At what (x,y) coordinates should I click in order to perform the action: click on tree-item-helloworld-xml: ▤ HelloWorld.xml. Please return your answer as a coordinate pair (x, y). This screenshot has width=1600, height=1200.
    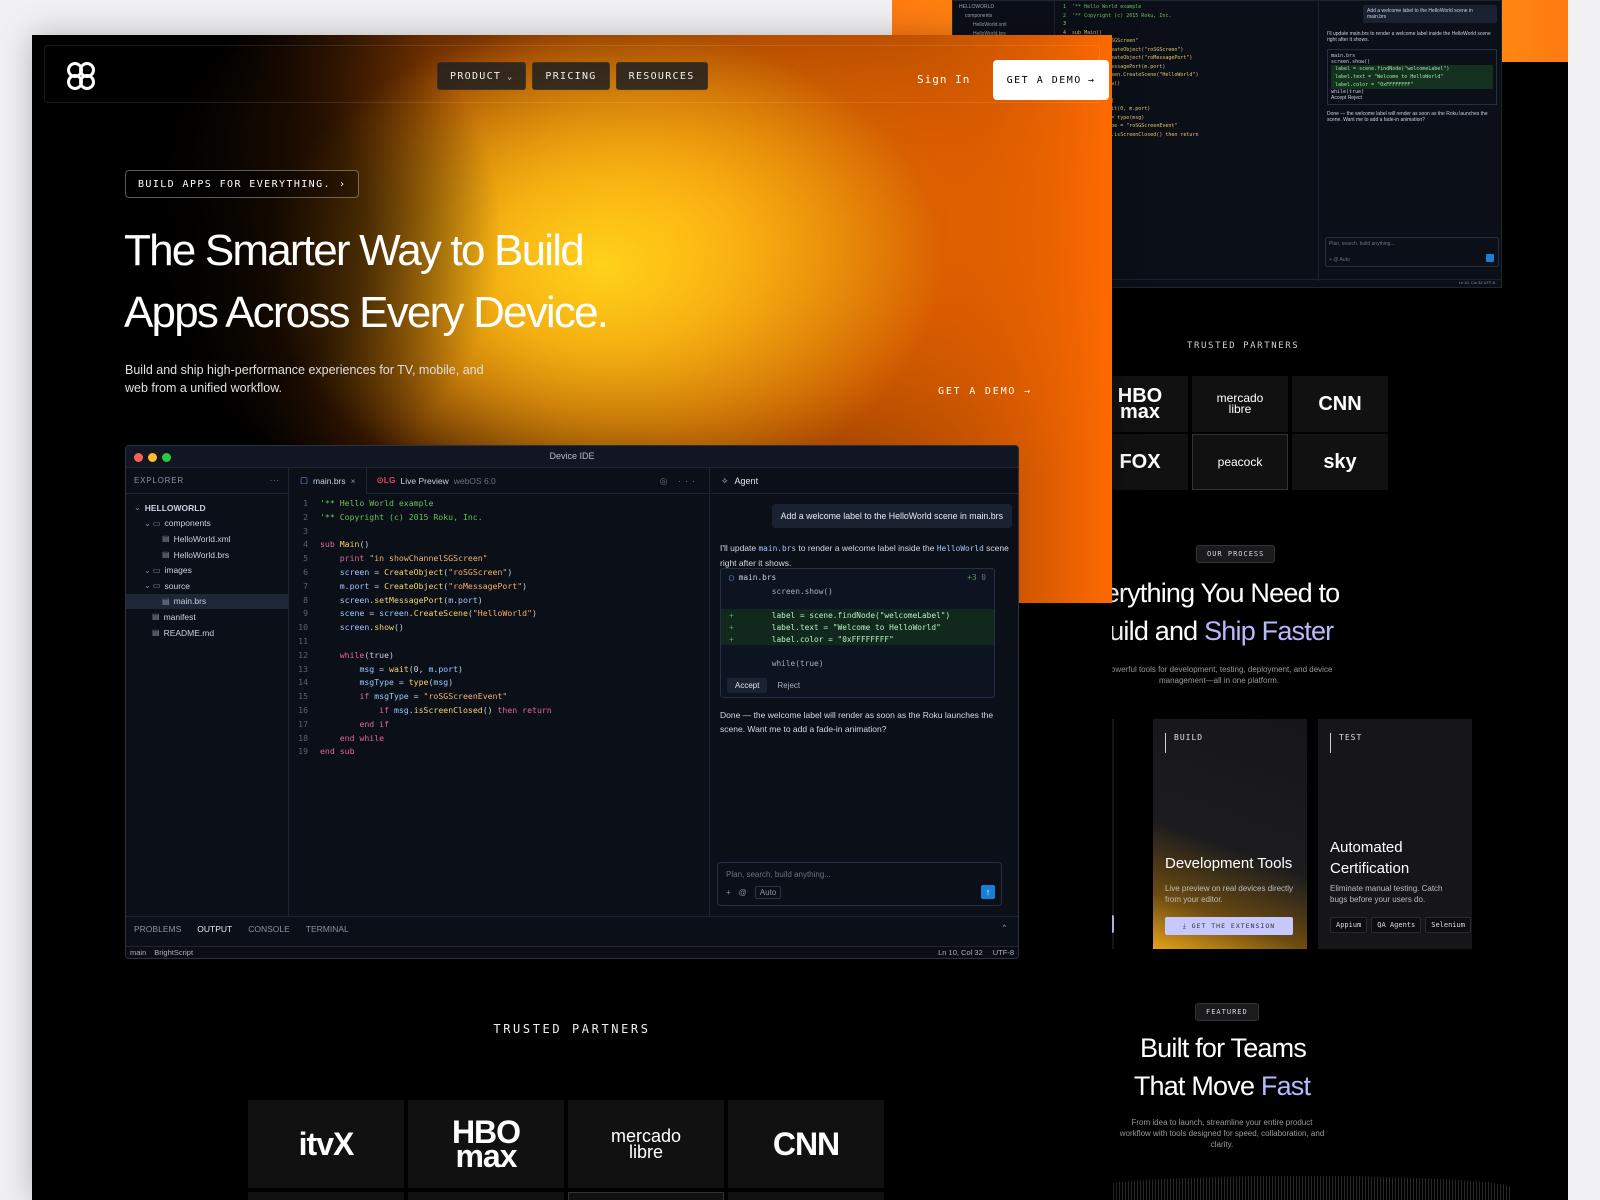
    Looking at the image, I should click on (207, 539).